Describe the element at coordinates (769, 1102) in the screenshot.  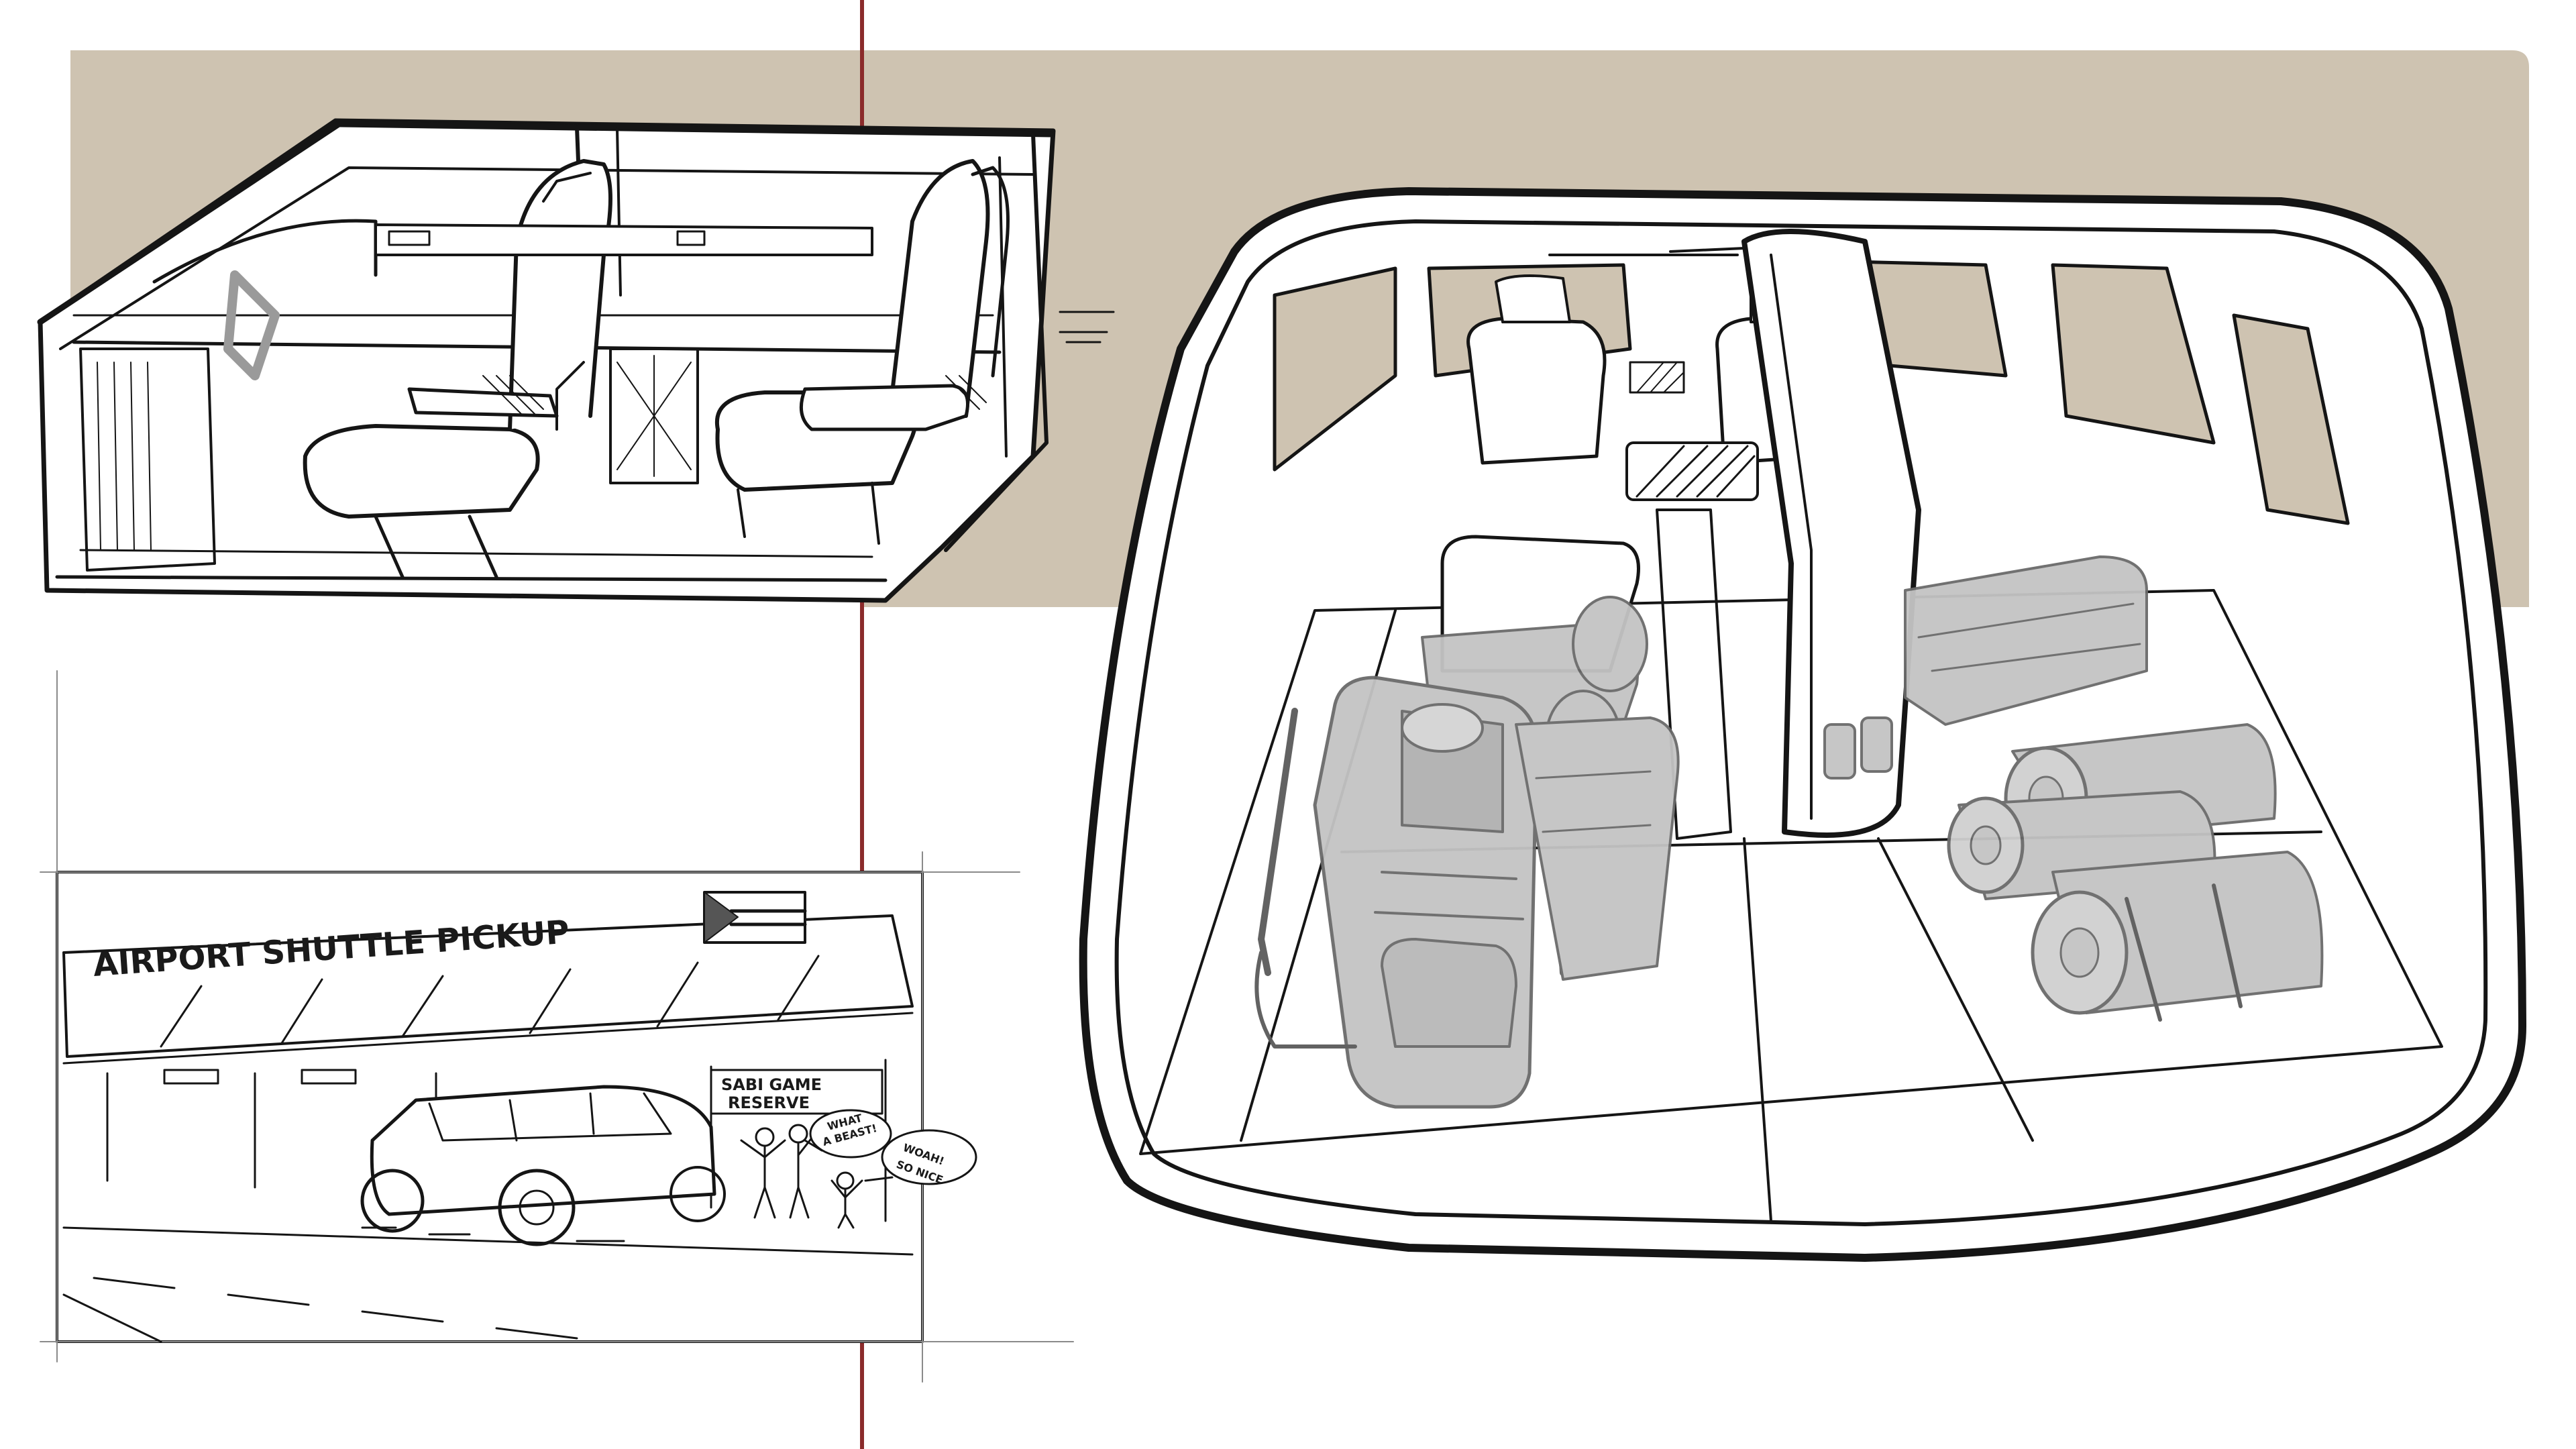
I see `sign-text-line2: RESERVE` at that location.